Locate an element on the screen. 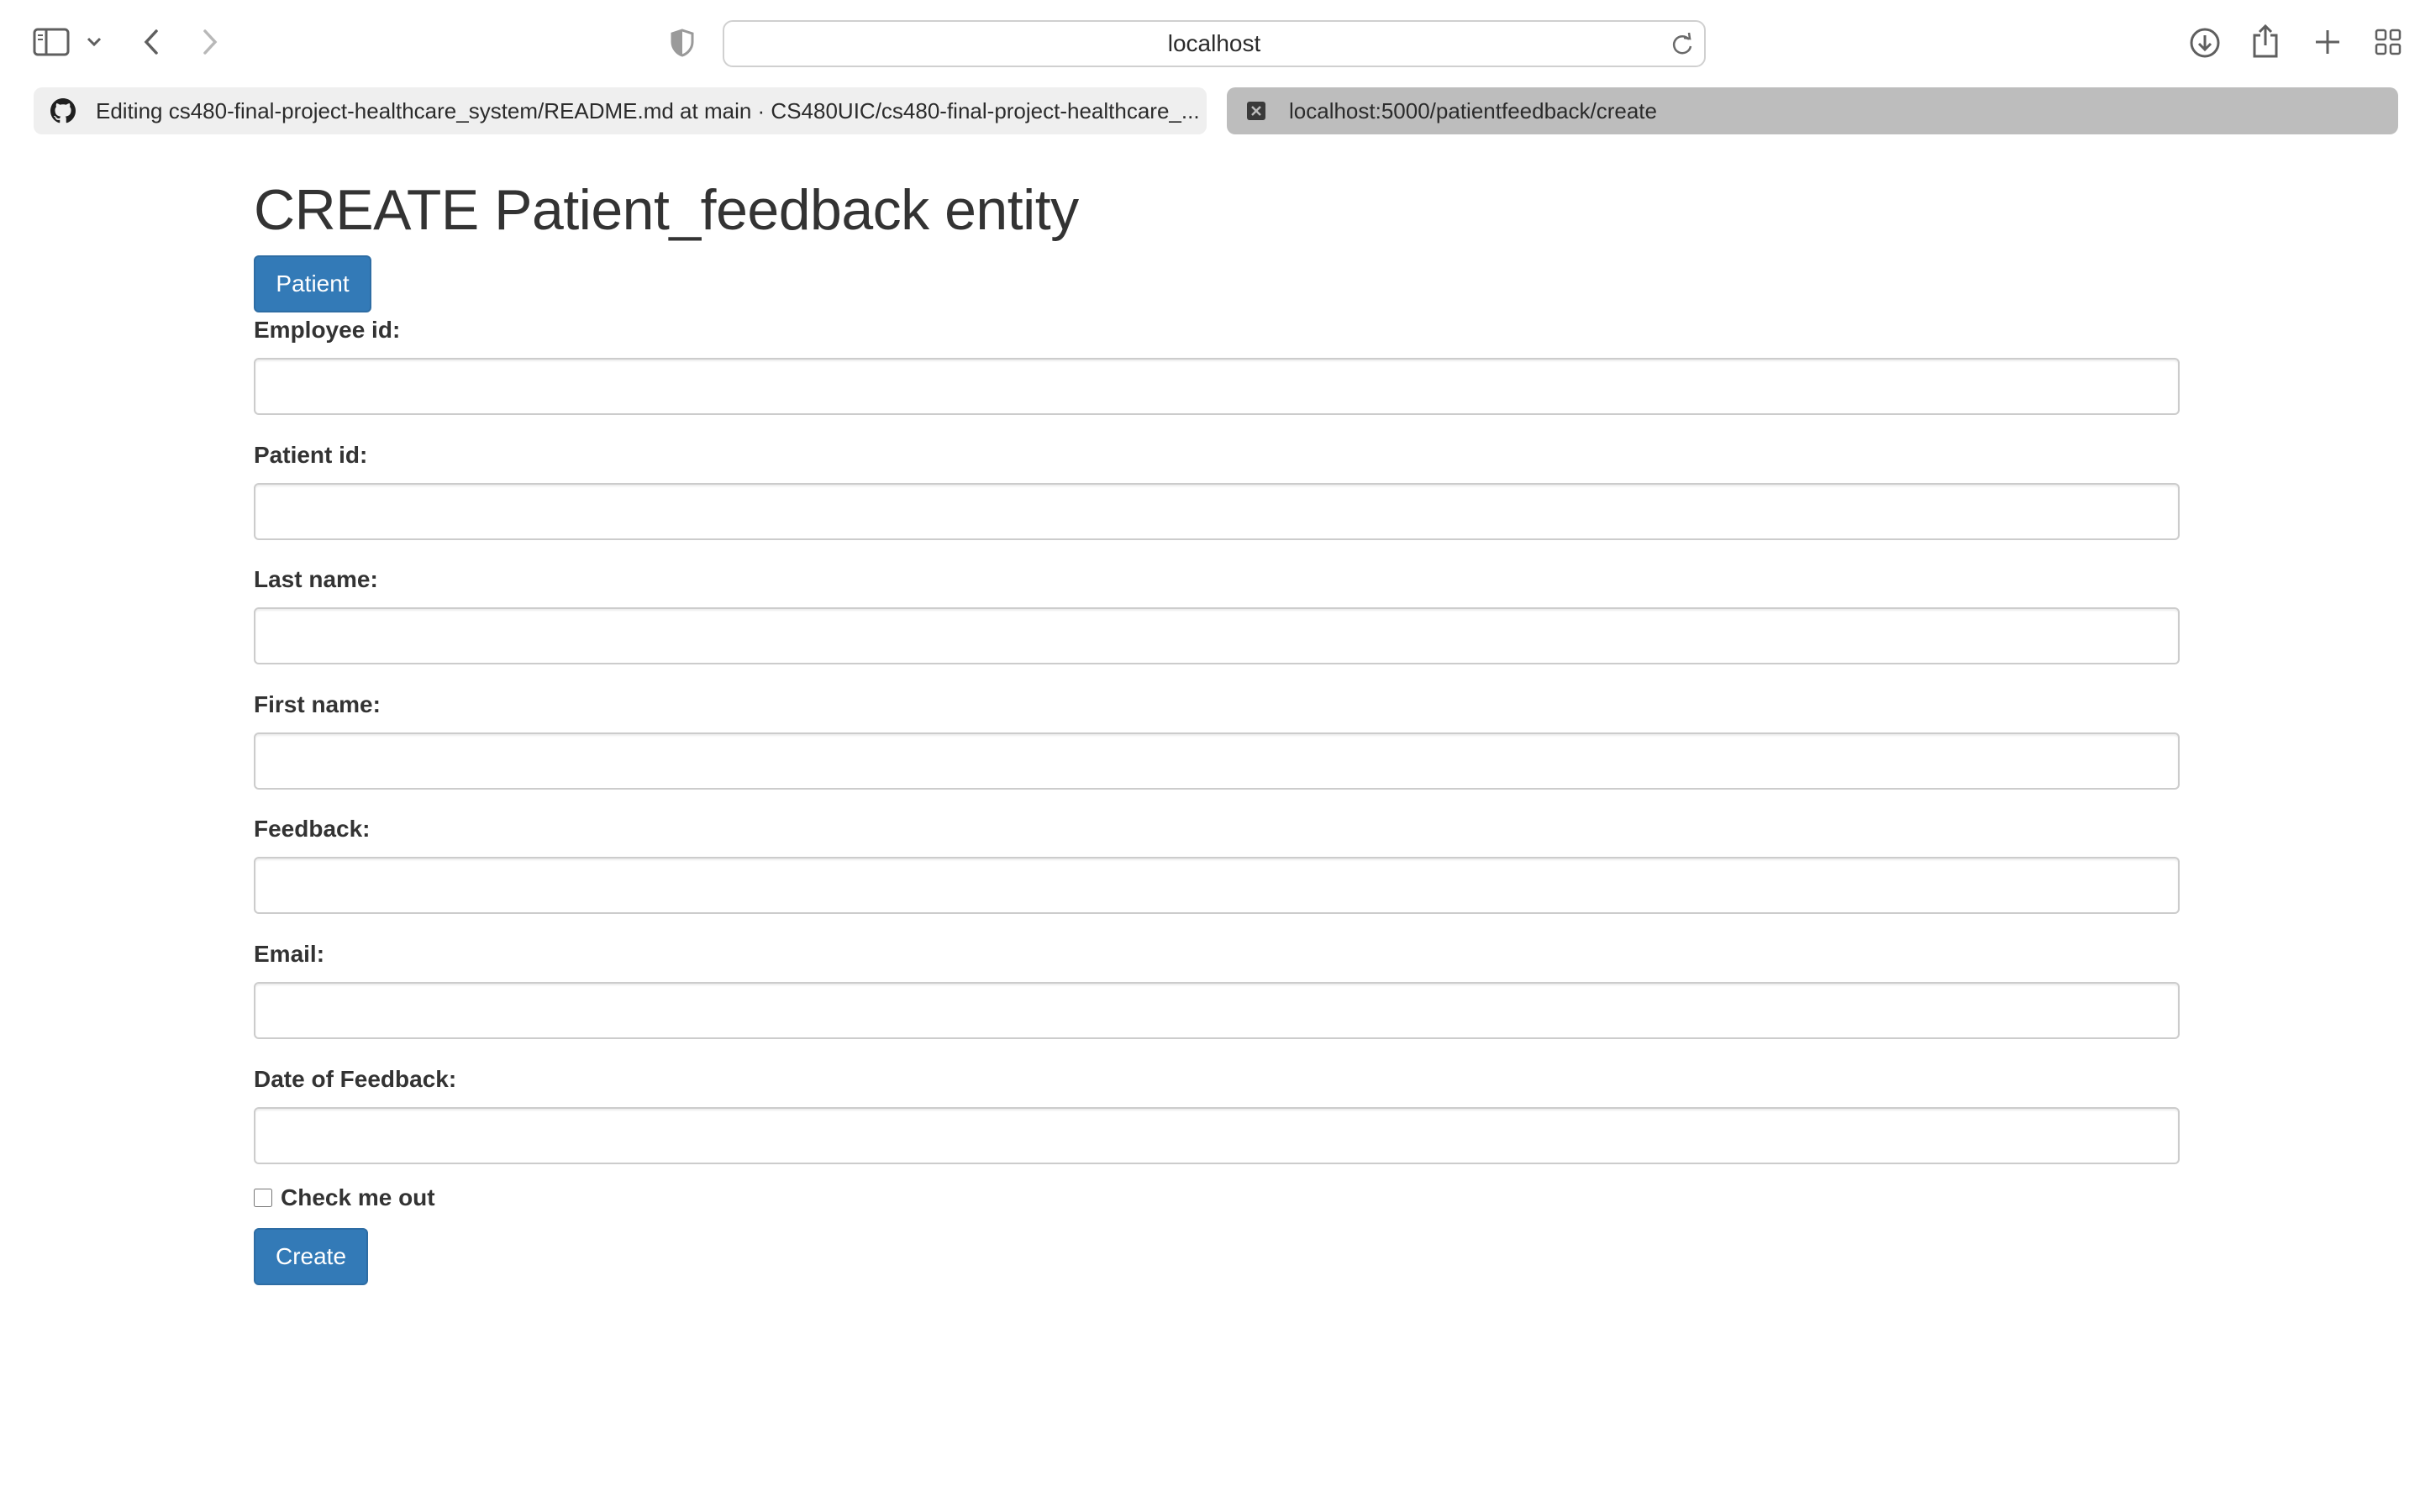  github-icon is located at coordinates (63, 110).